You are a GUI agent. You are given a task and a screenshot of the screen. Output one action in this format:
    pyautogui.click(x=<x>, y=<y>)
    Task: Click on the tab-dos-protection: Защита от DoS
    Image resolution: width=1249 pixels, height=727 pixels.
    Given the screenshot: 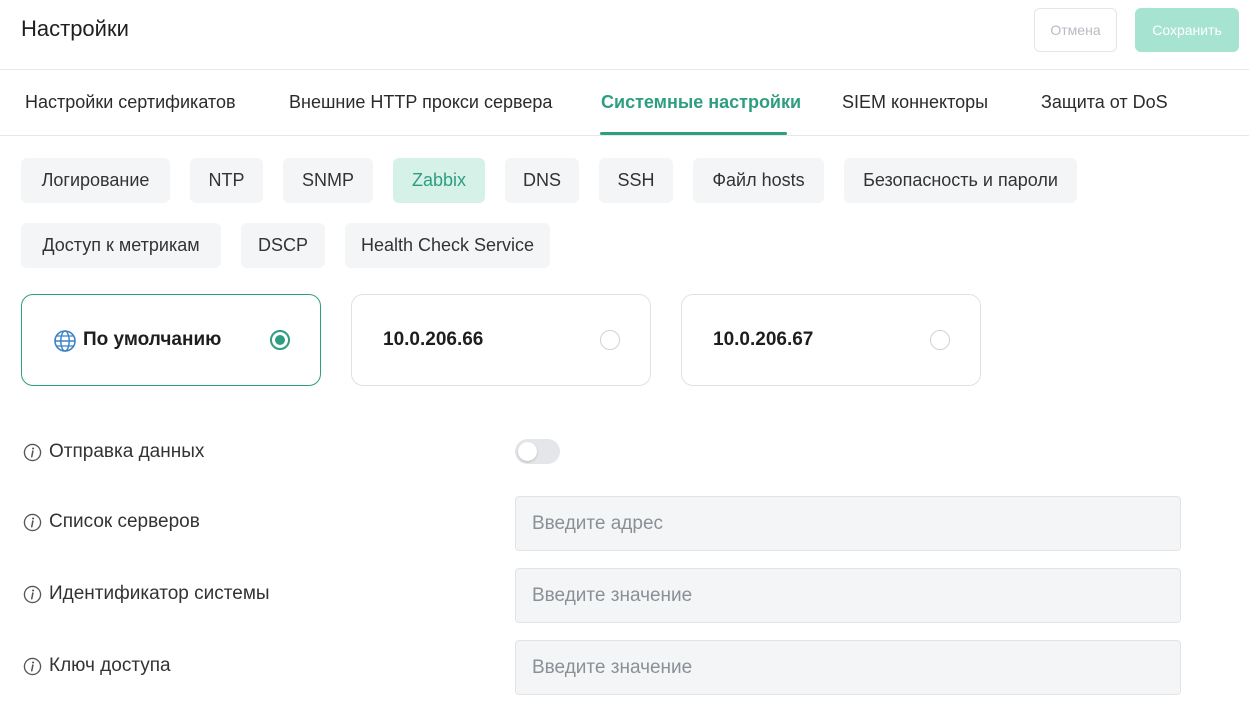 What is the action you would take?
    pyautogui.click(x=1104, y=102)
    